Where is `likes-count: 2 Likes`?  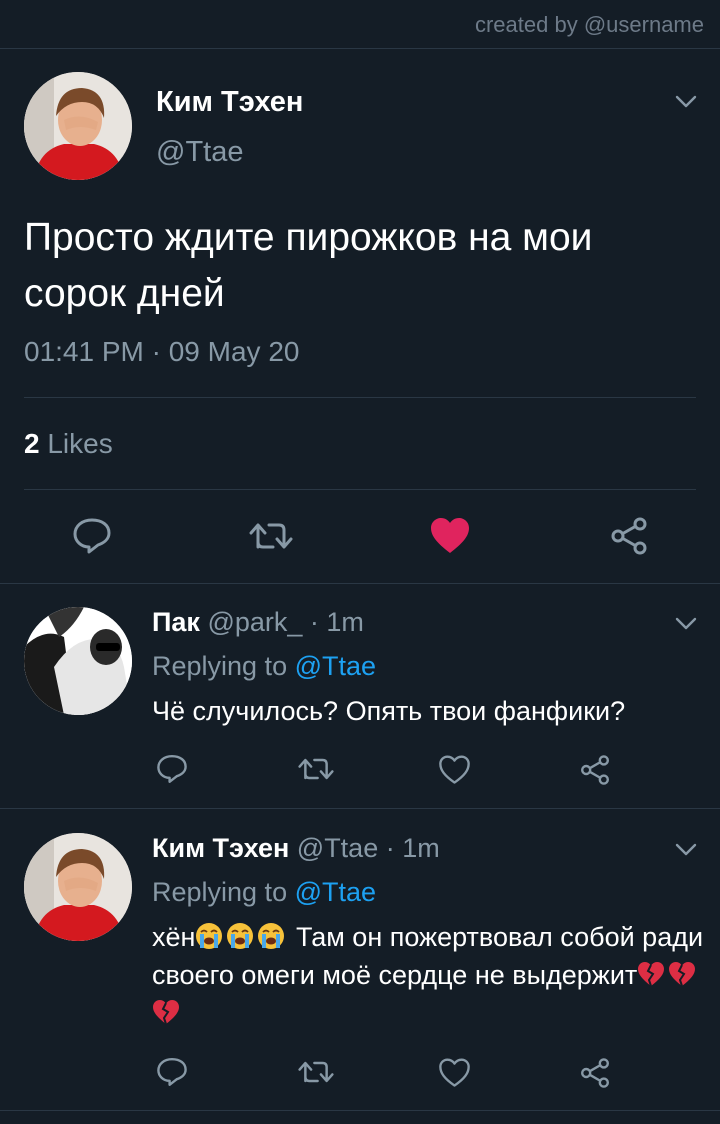 likes-count: 2 Likes is located at coordinates (68, 444).